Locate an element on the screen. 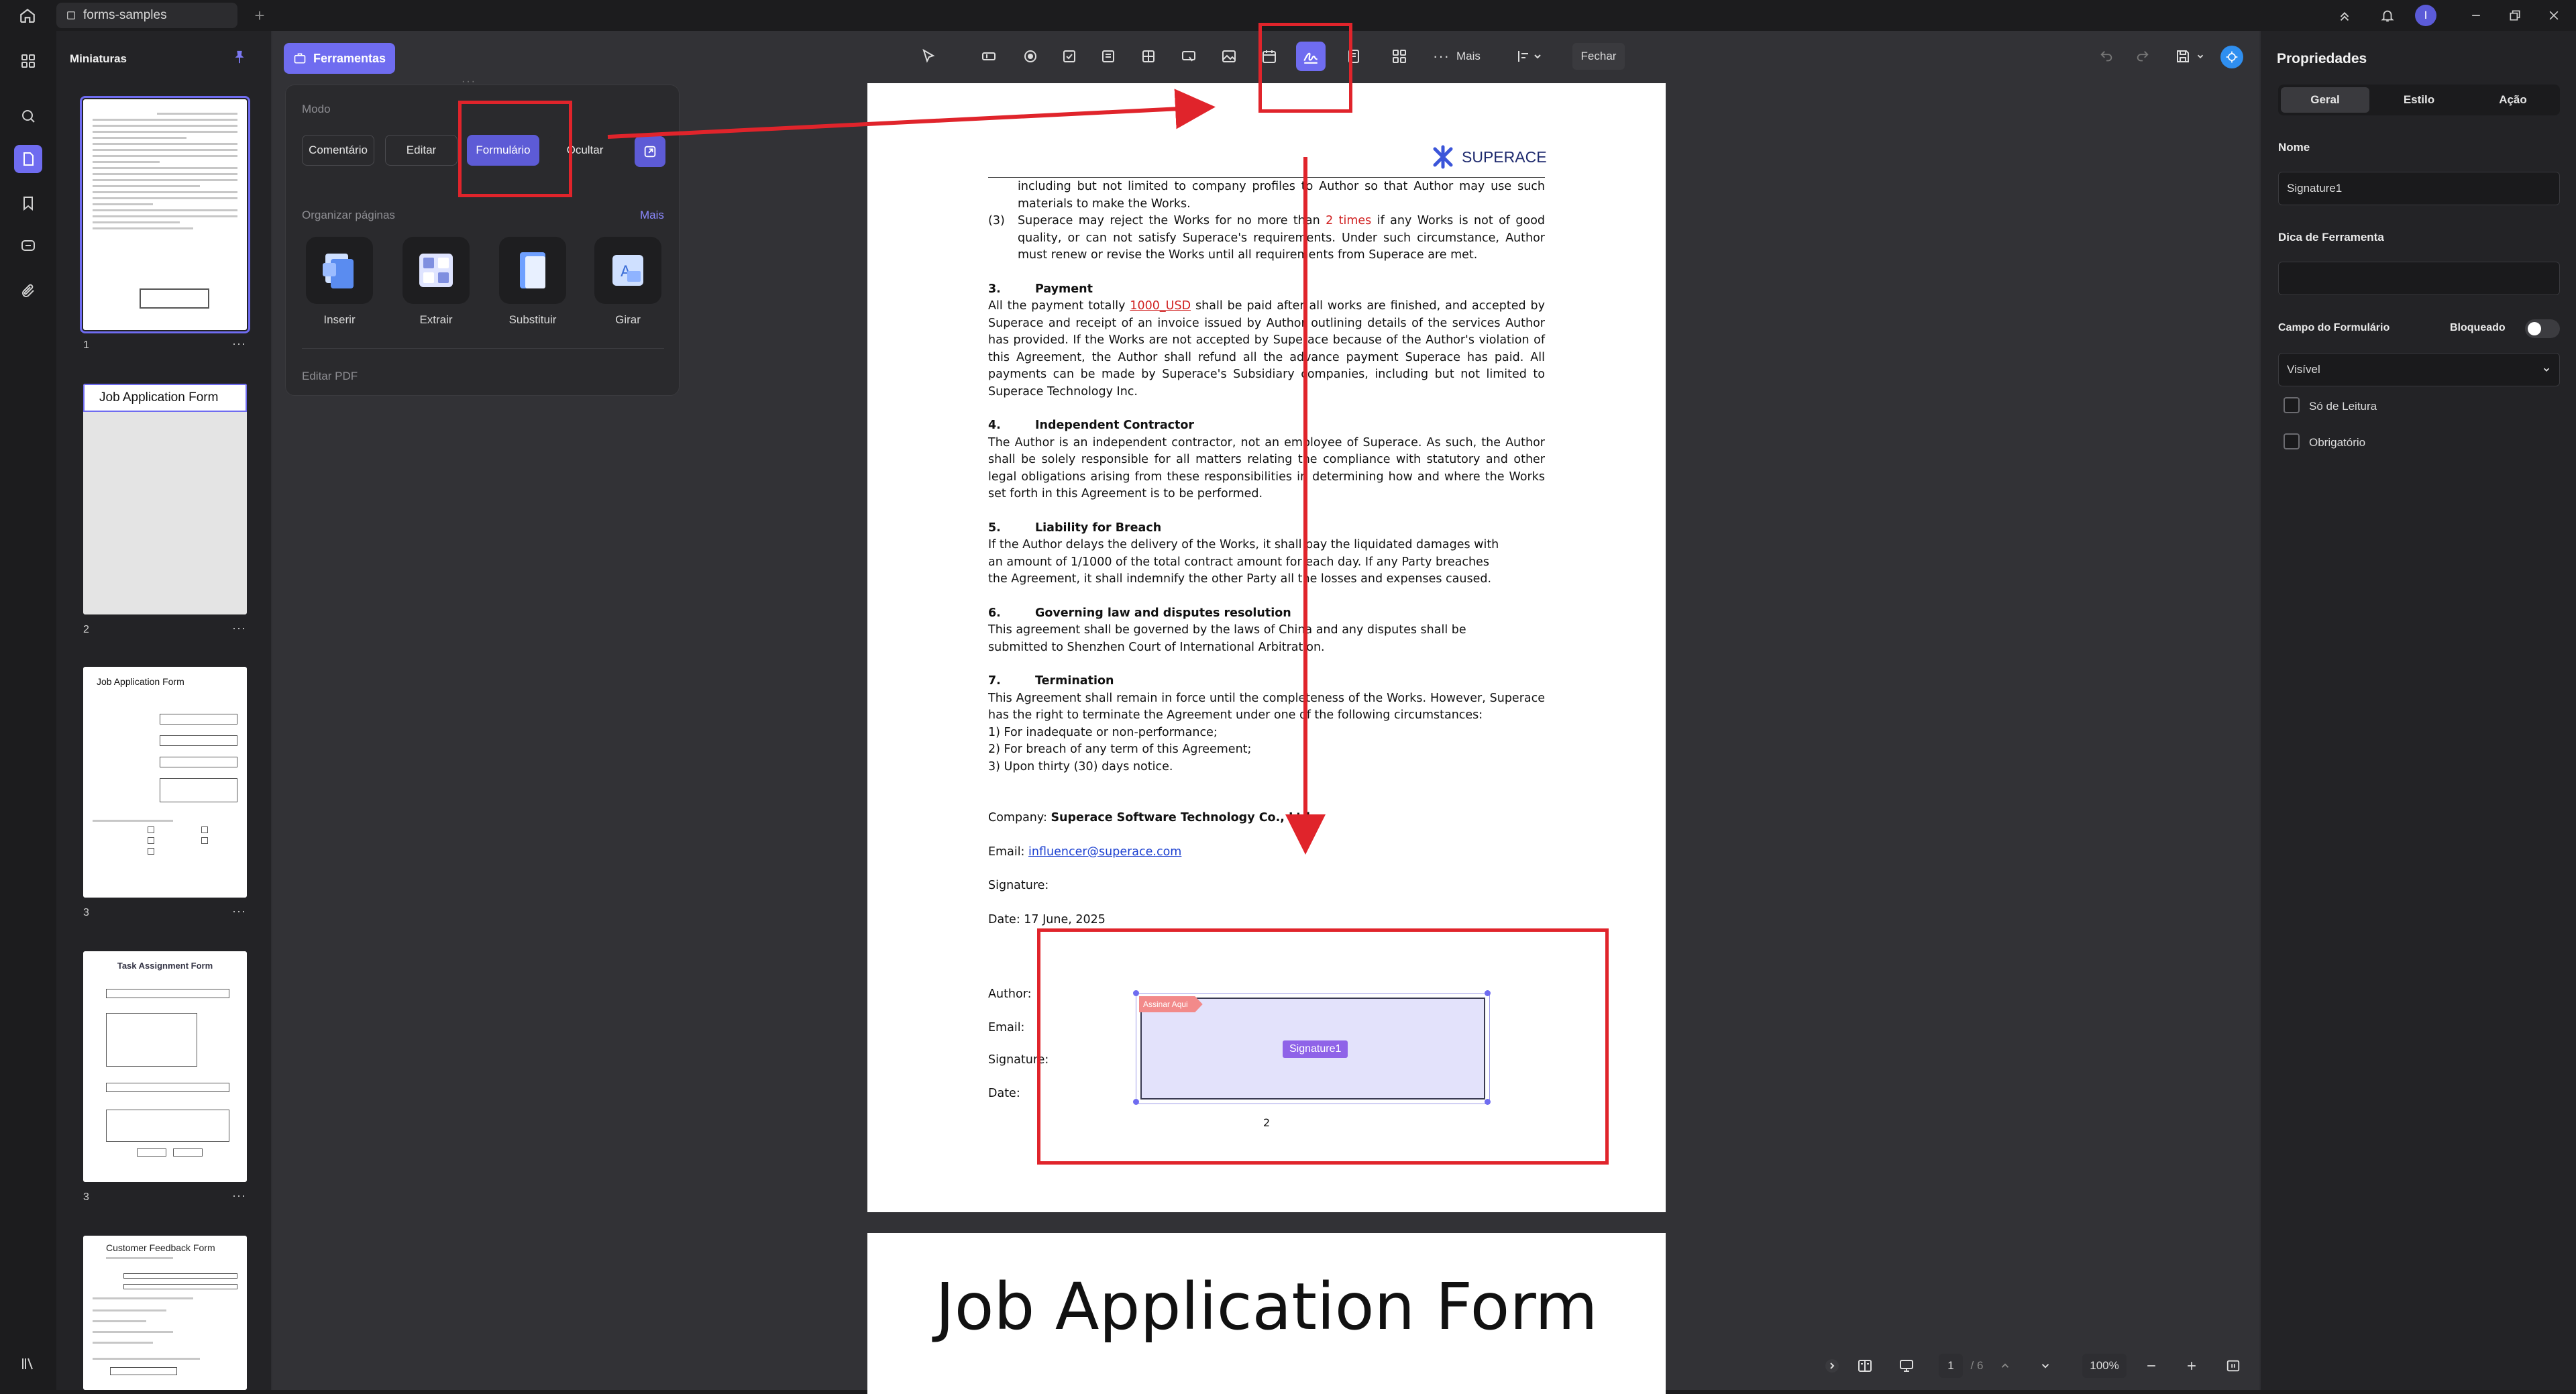  readonly-label: Só de Leitura is located at coordinates (2343, 406).